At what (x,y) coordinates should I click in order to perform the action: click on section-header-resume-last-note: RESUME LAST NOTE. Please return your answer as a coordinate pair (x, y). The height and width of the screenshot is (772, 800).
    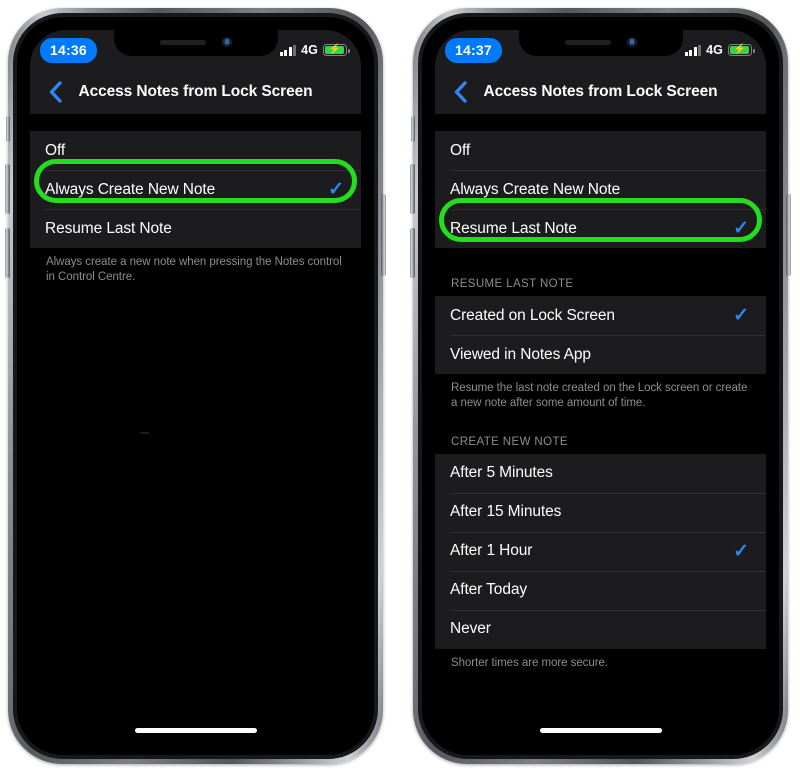
    Looking at the image, I should click on (512, 284).